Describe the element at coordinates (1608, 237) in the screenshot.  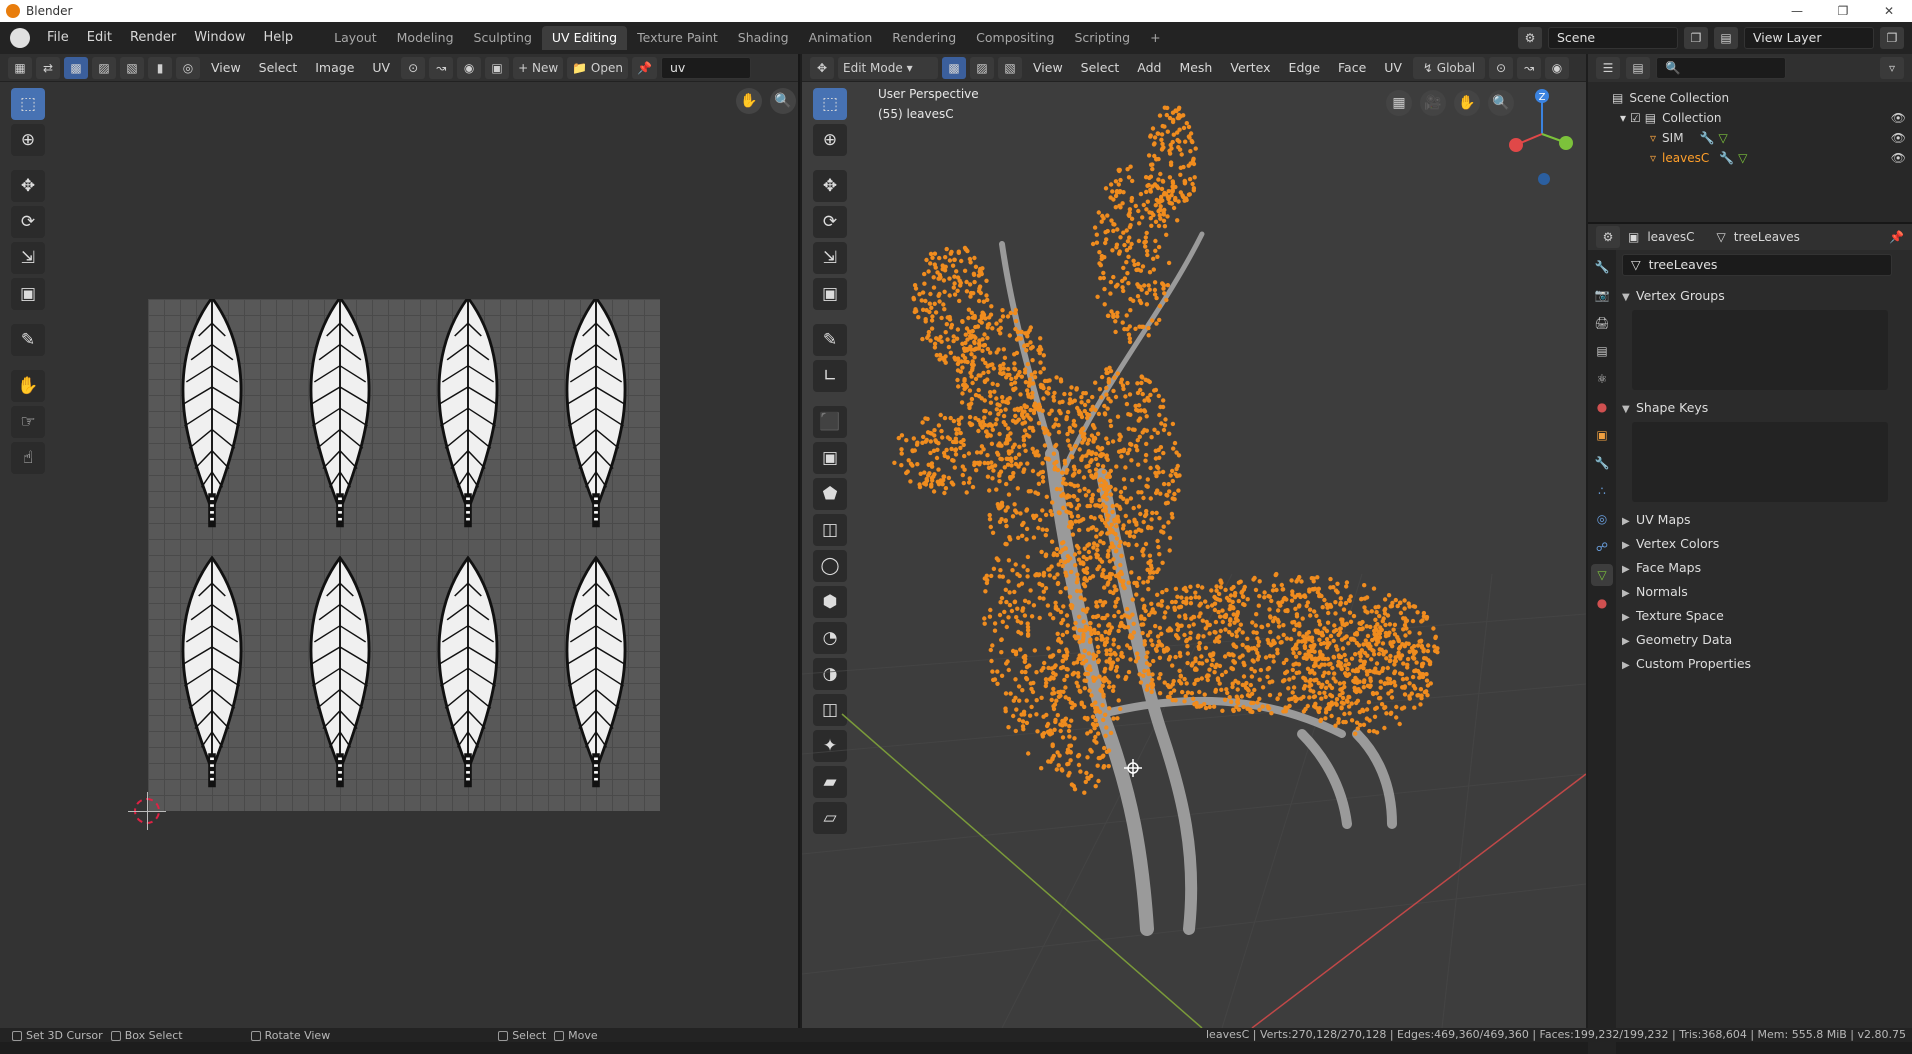
I see `editor-type-icon: ⚙` at that location.